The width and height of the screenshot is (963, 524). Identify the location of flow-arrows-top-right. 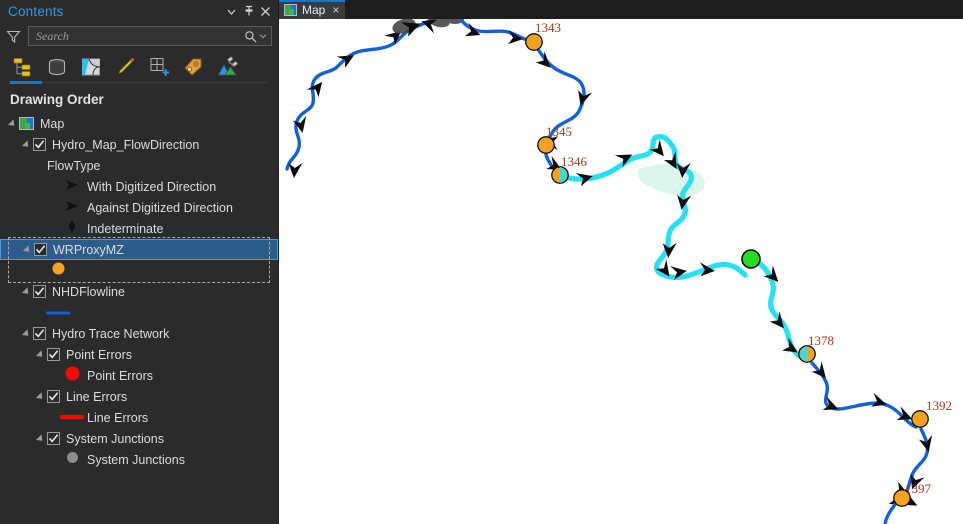
(493, 33).